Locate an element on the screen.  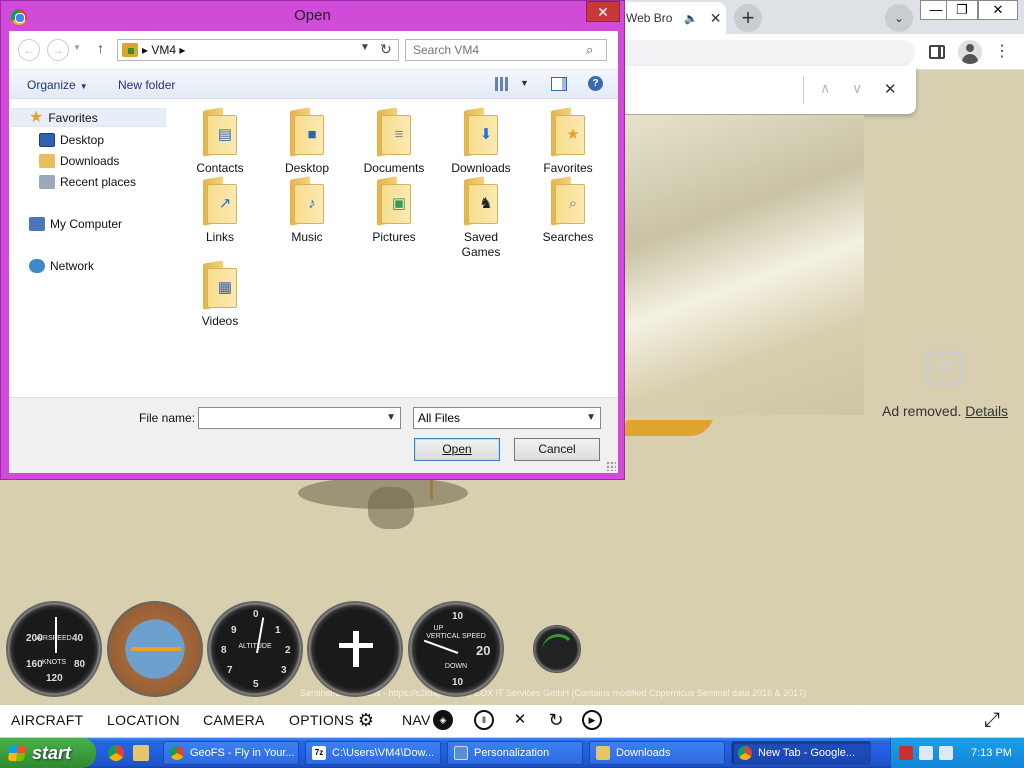
menu-nav: NAV is located at coordinates (416, 720).